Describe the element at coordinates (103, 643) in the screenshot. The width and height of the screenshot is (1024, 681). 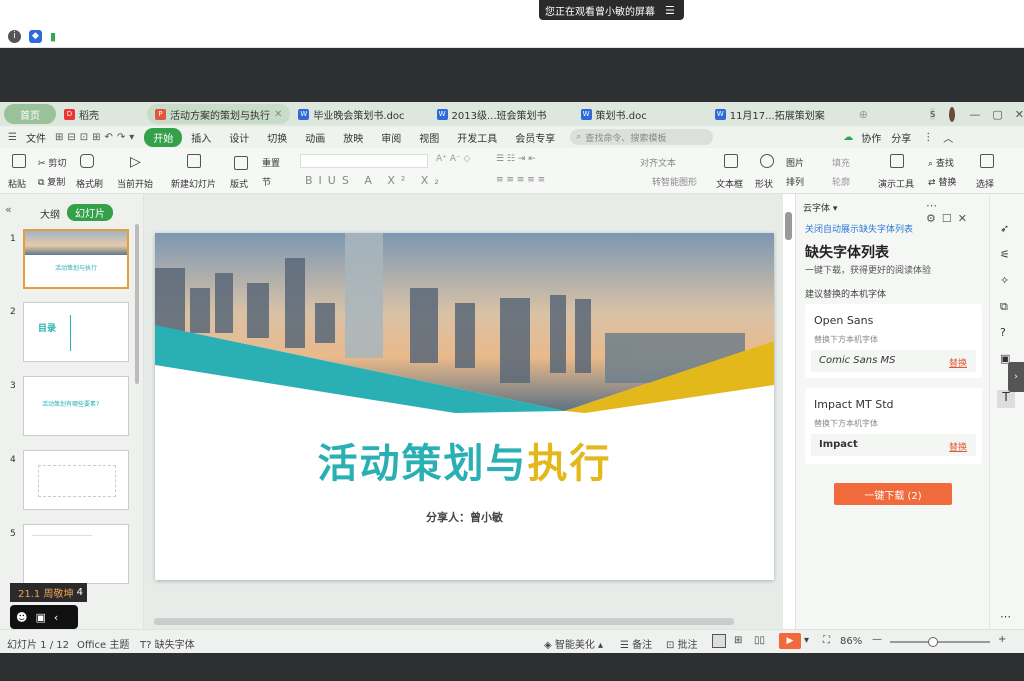
I see `theme-label: Office 主题` at that location.